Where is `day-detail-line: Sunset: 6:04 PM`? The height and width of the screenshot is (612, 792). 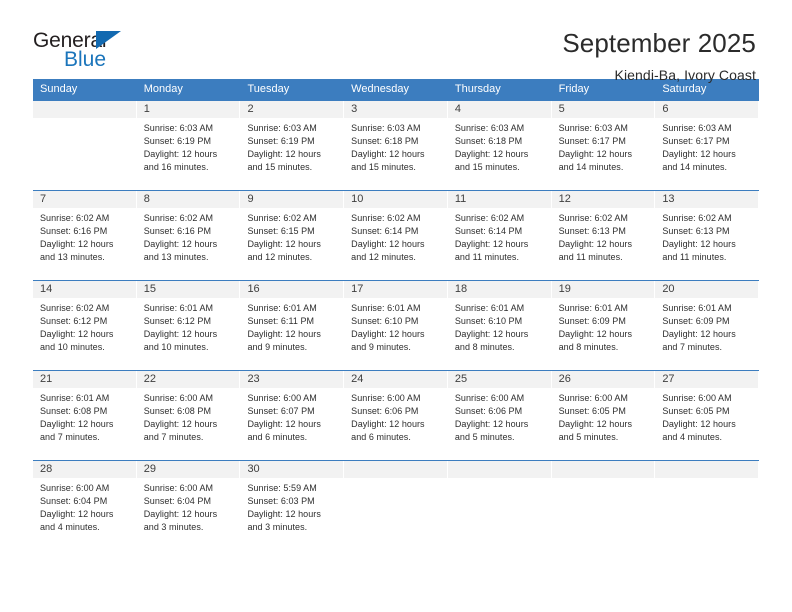
day-detail-line: Sunset: 6:04 PM is located at coordinates (177, 501).